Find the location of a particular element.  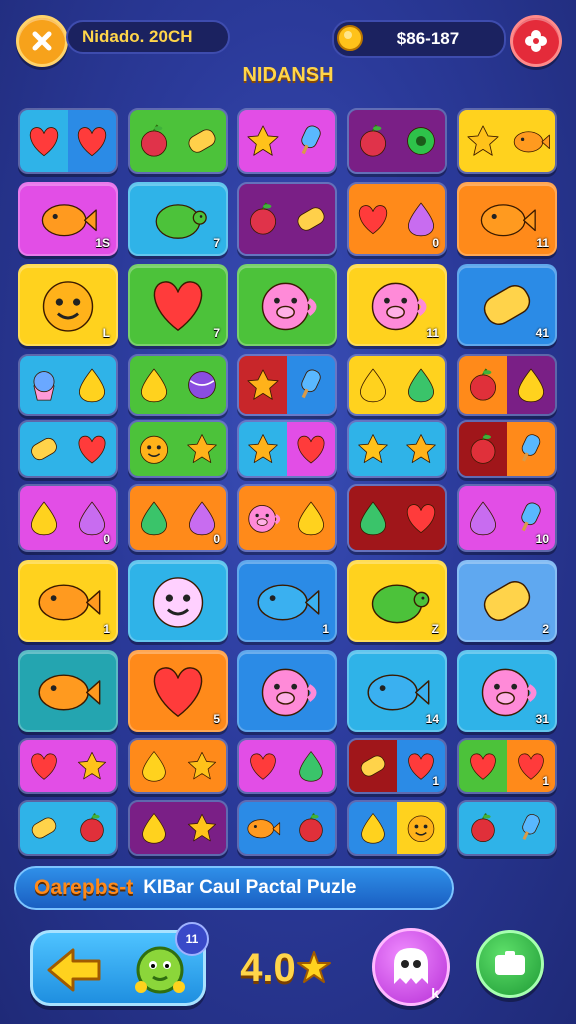

camera-icon is located at coordinates (510, 963).